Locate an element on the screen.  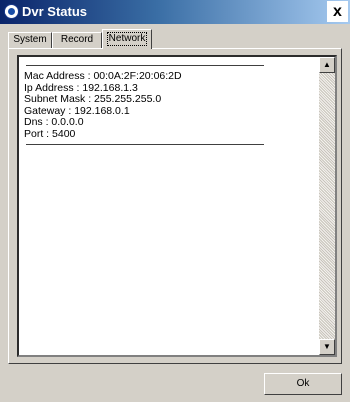
tab-network: Network is located at coordinates (127, 39).